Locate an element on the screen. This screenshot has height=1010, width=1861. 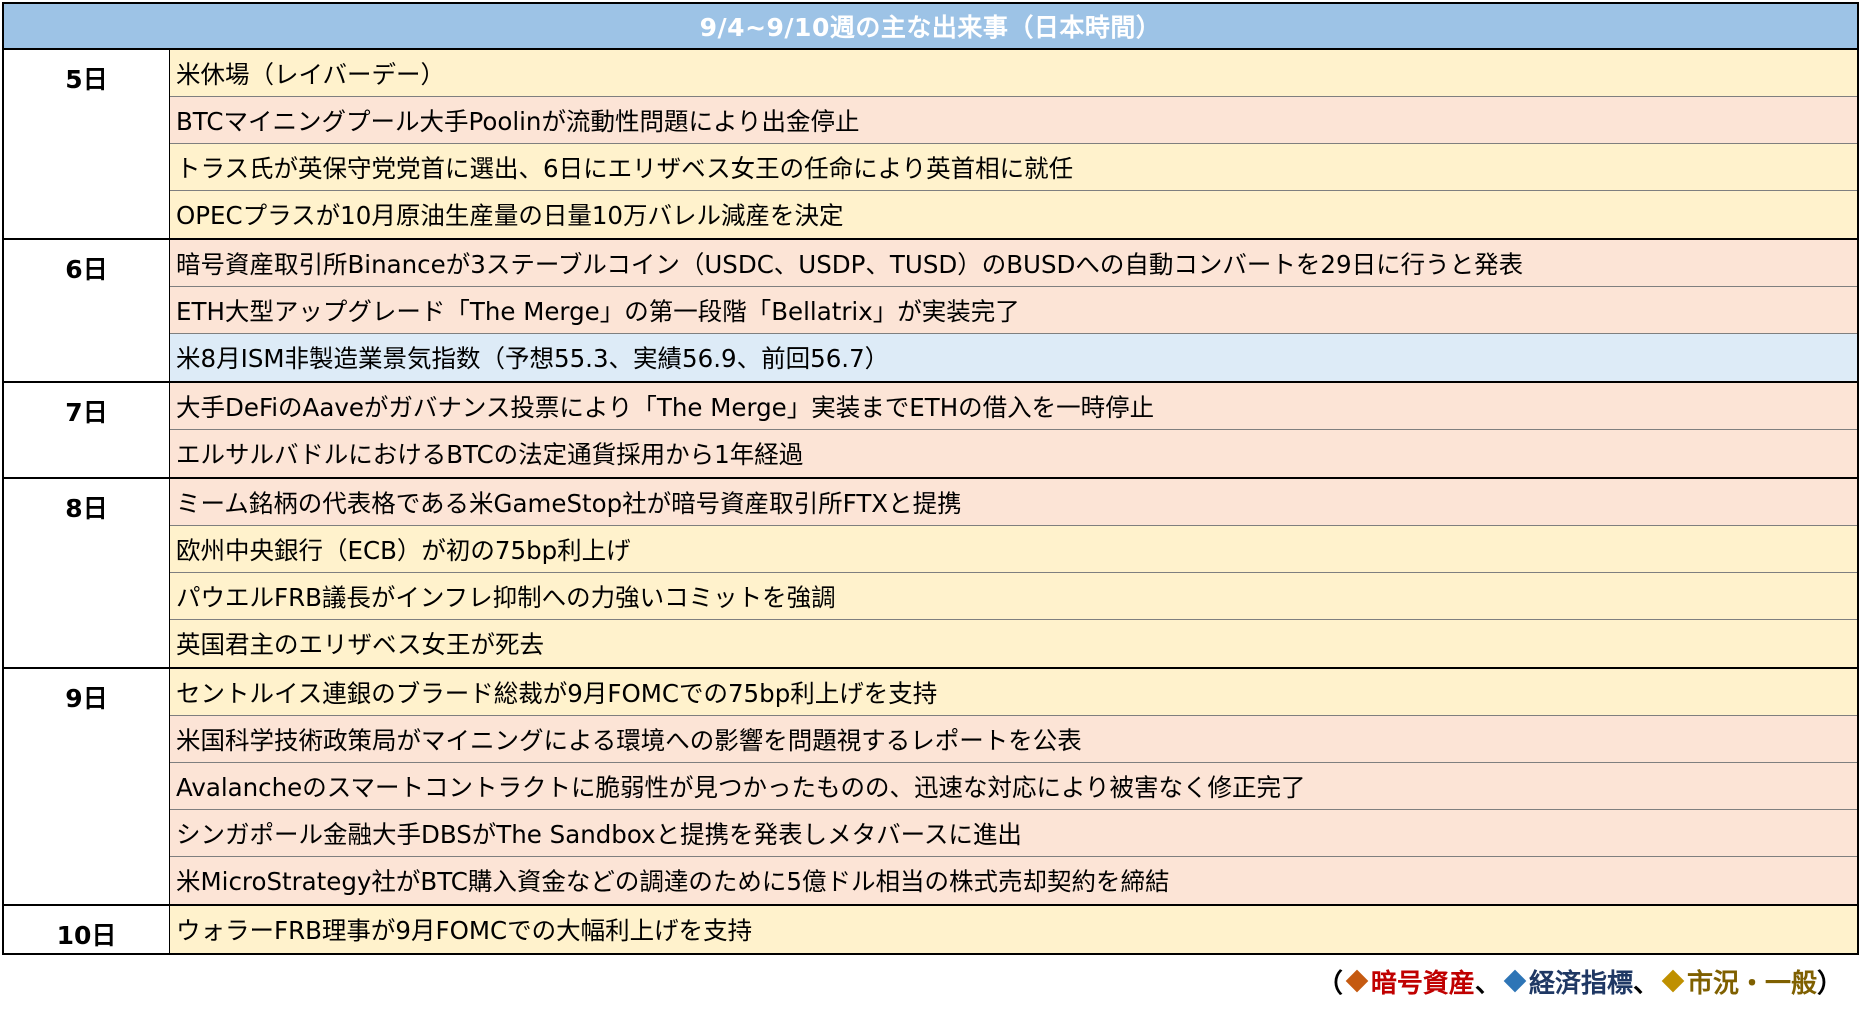
legend-economic-label: 経済指標 is located at coordinates (1580, 984).